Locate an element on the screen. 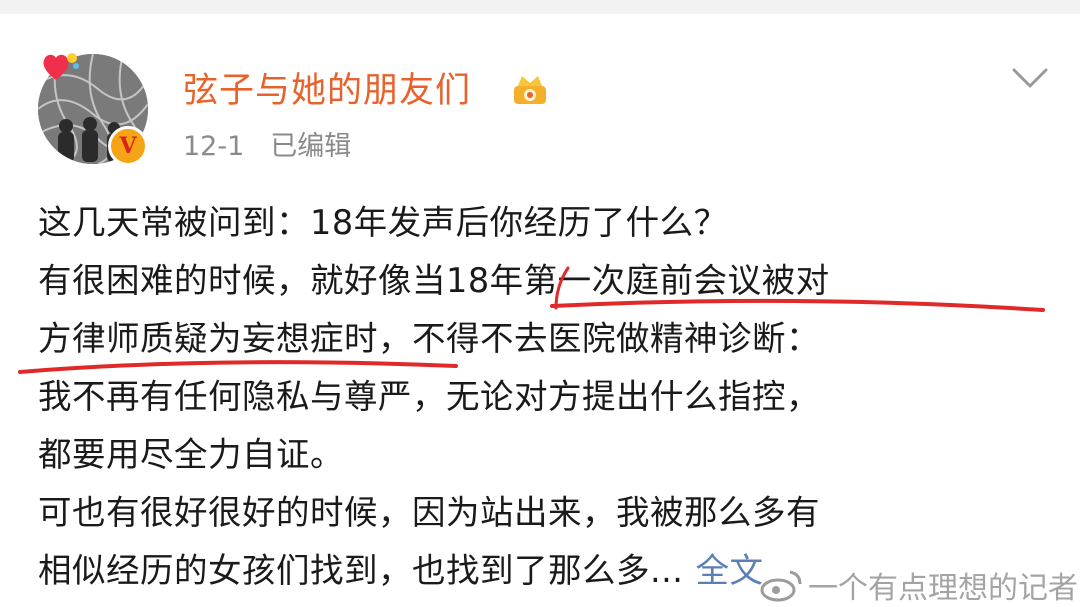 This screenshot has height=607, width=1080. watermark: 一个有点理想的记者 is located at coordinates (919, 585).